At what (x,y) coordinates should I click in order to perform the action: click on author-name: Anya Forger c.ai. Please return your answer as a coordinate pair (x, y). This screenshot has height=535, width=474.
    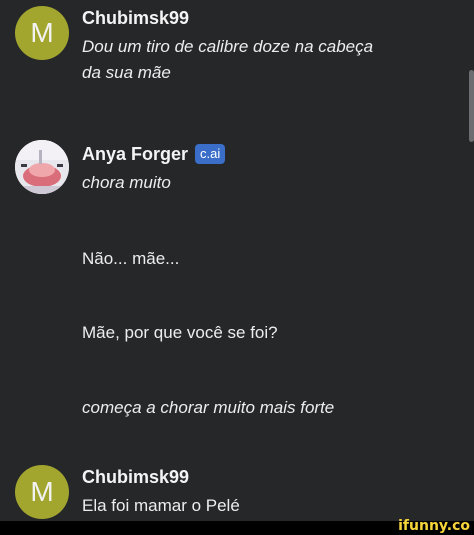
    Looking at the image, I should click on (154, 154).